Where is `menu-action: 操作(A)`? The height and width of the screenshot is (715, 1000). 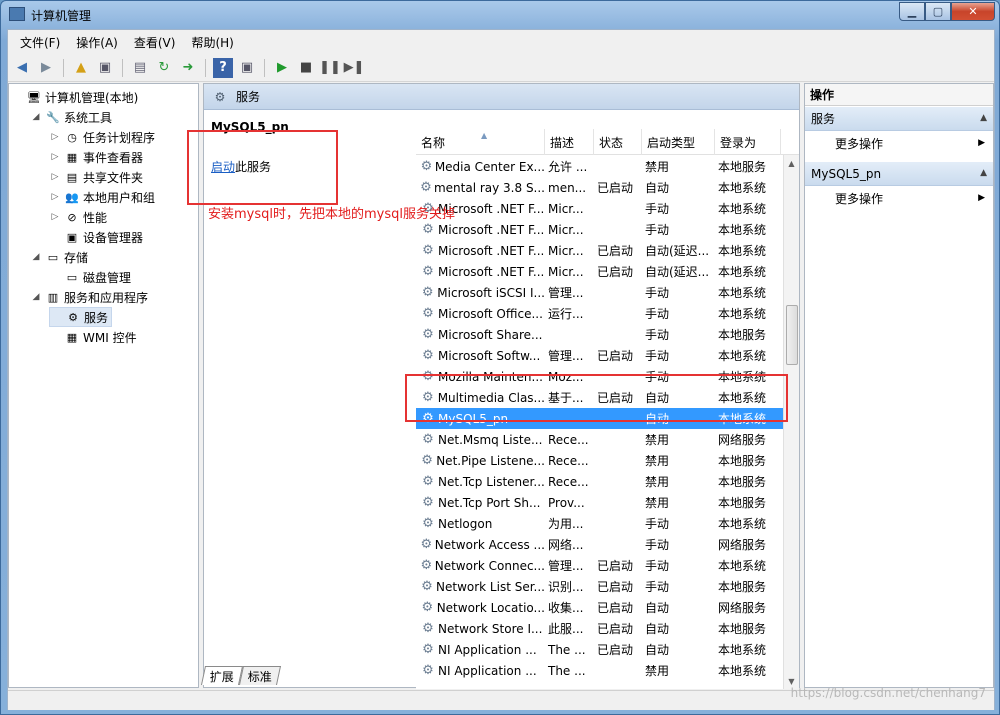
menu-action: 操作(A) is located at coordinates (97, 42).